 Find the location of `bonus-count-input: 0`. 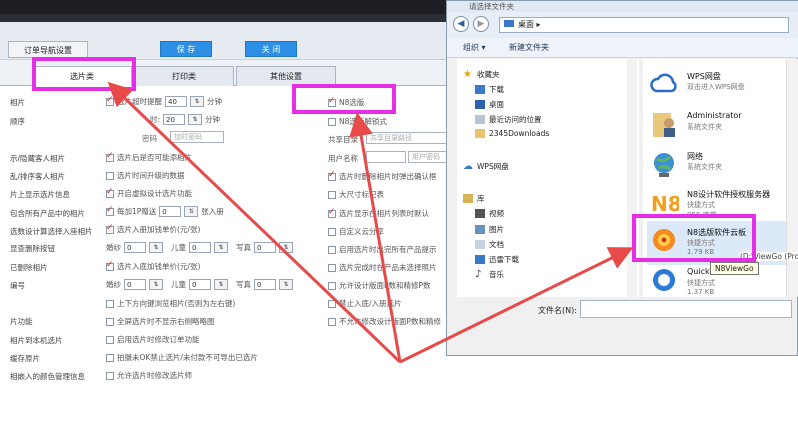

bonus-count-input: 0 is located at coordinates (170, 211).